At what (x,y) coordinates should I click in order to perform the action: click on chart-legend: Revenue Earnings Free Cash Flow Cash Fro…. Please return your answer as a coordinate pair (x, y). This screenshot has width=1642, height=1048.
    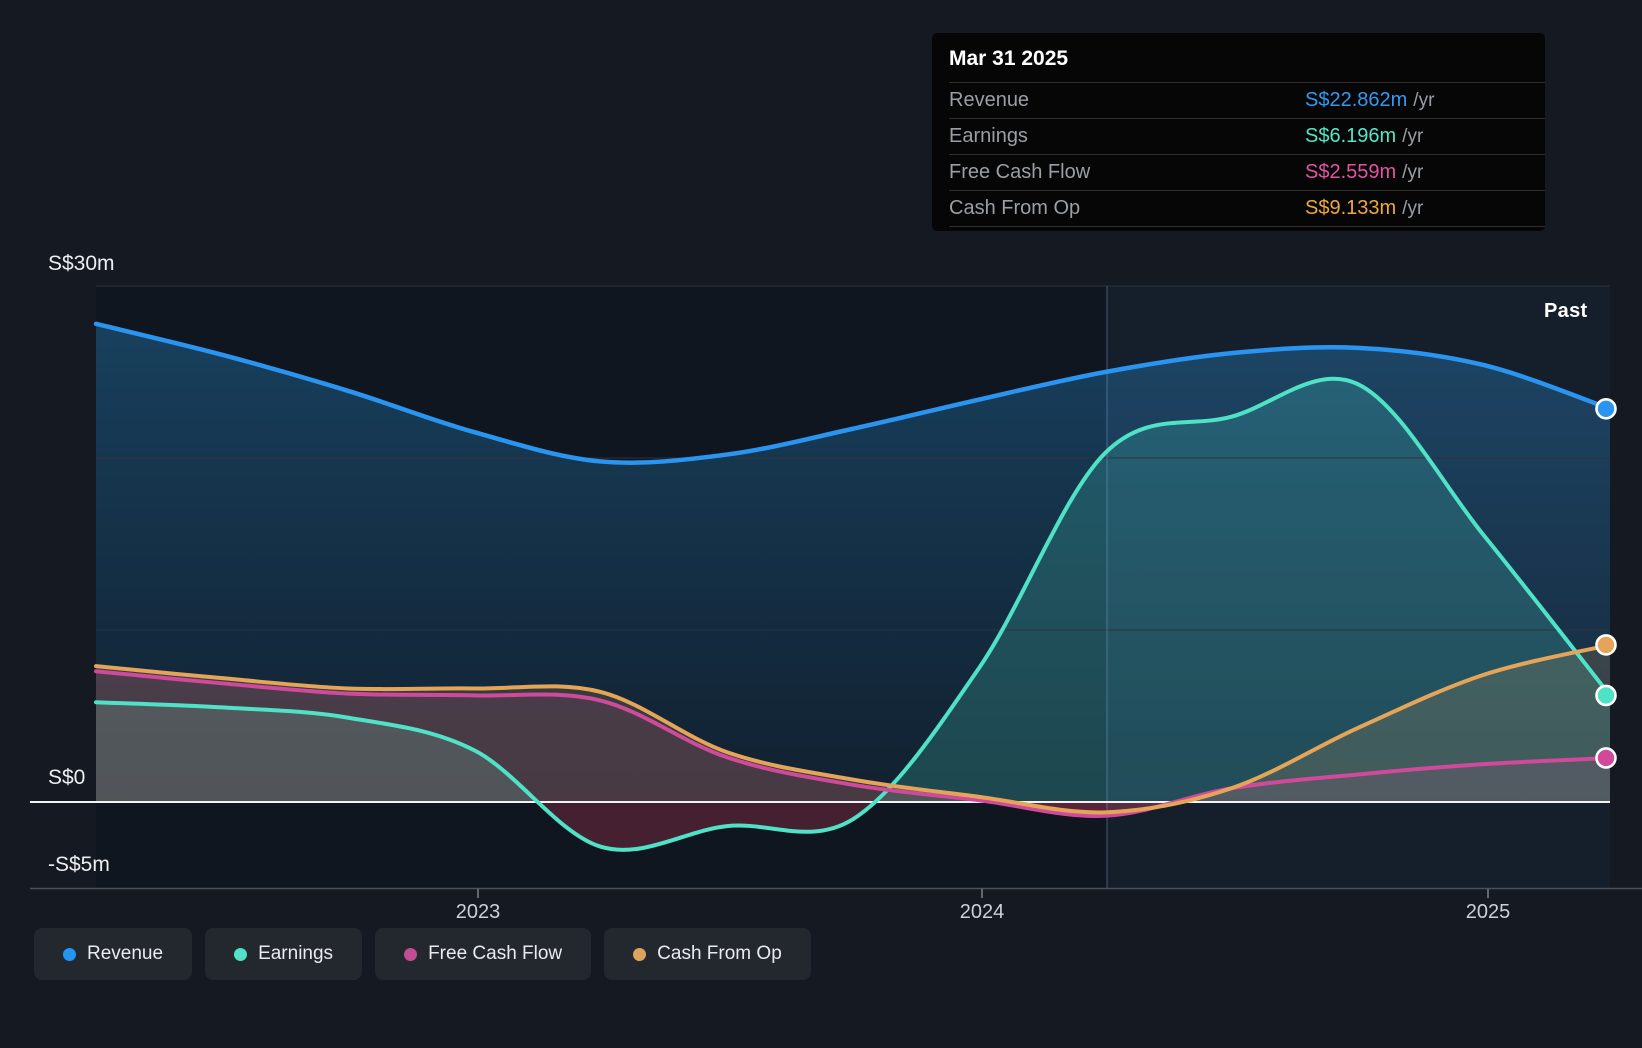
    Looking at the image, I should click on (422, 954).